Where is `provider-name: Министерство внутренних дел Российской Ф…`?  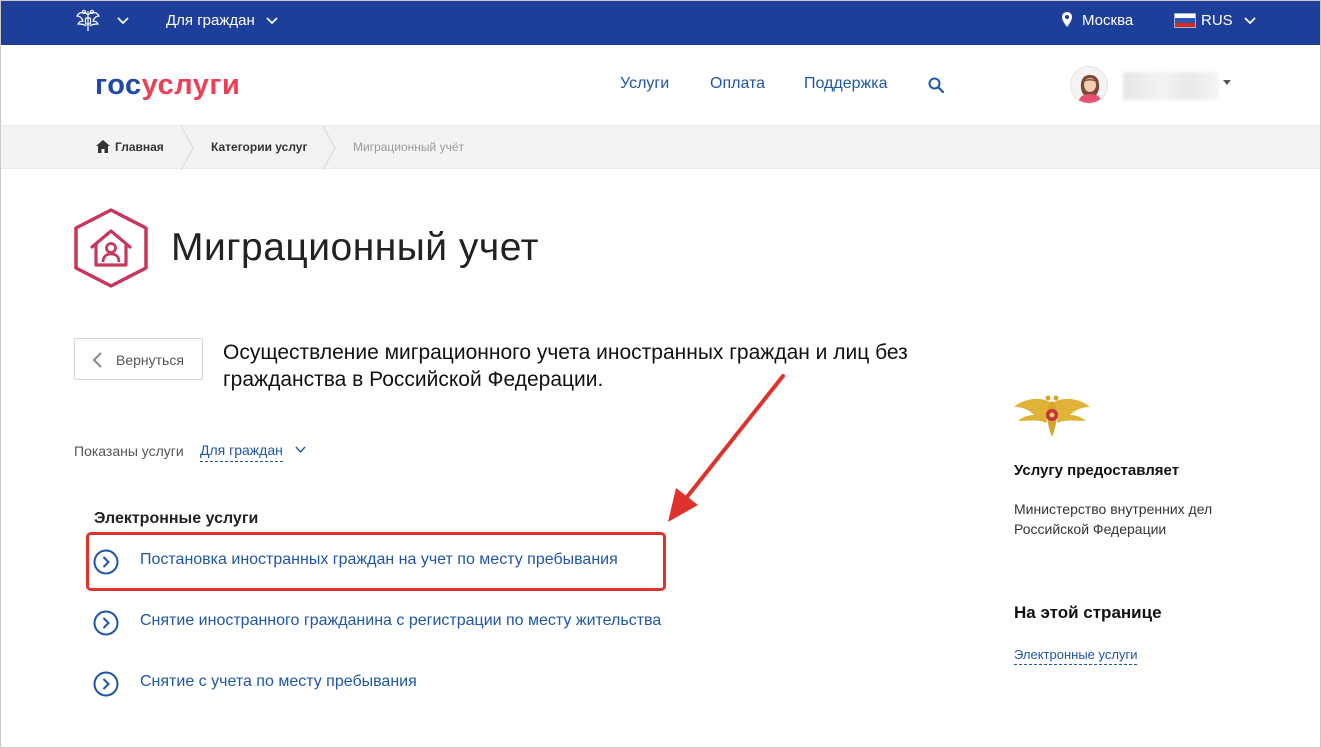
provider-name: Министерство внутренних дел Российской Ф… is located at coordinates (1113, 519).